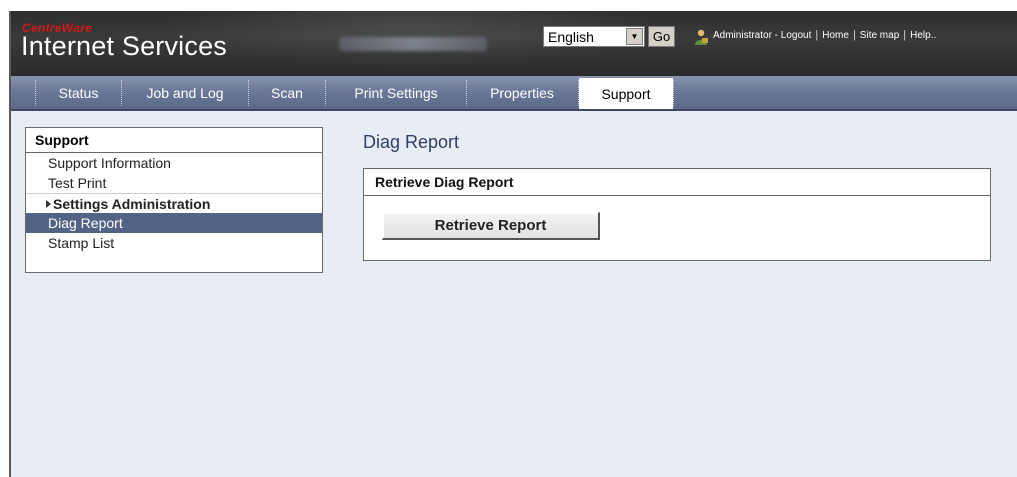  Describe the element at coordinates (923, 35) in the screenshot. I see `help-link: Help..` at that location.